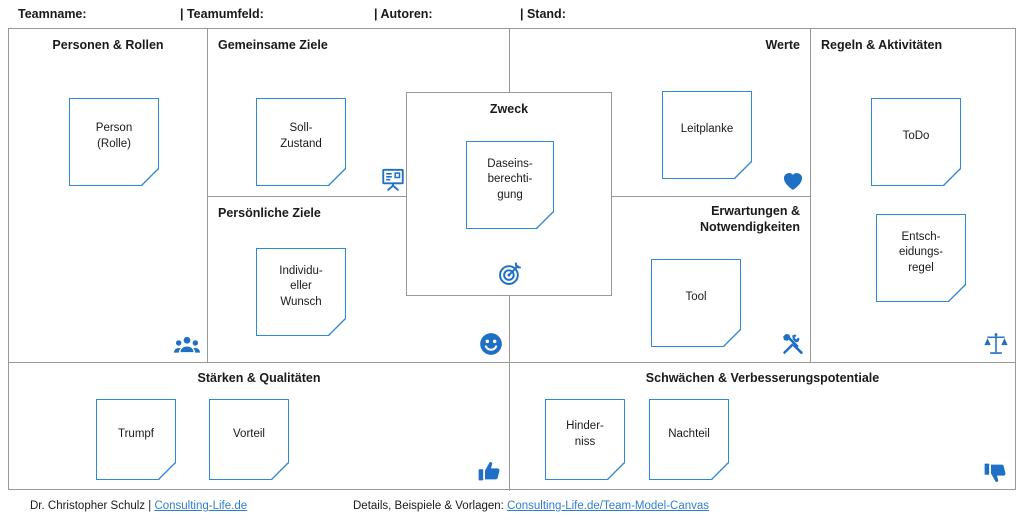 This screenshot has width=1024, height=528. Describe the element at coordinates (200, 506) in the screenshot. I see `footer-author-link: Consulting-Life.de` at that location.